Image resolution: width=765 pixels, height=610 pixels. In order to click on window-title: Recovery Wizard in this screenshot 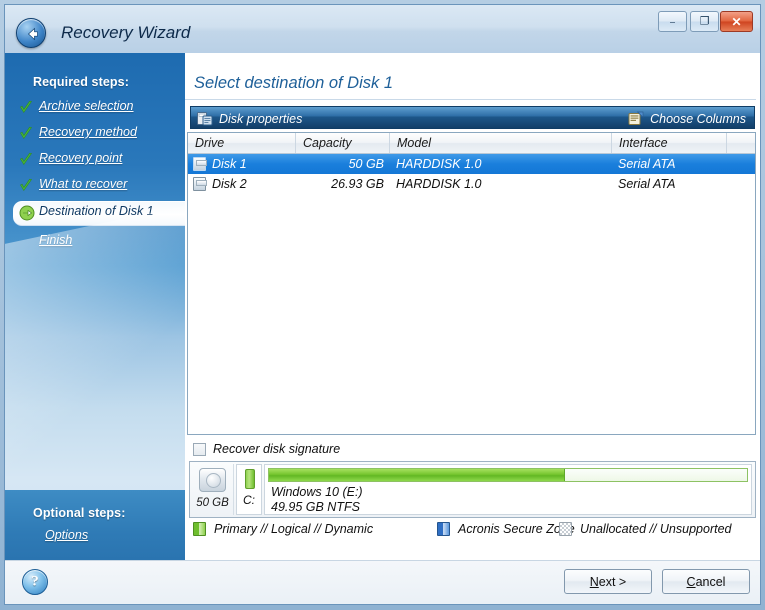, I will do `click(126, 32)`.